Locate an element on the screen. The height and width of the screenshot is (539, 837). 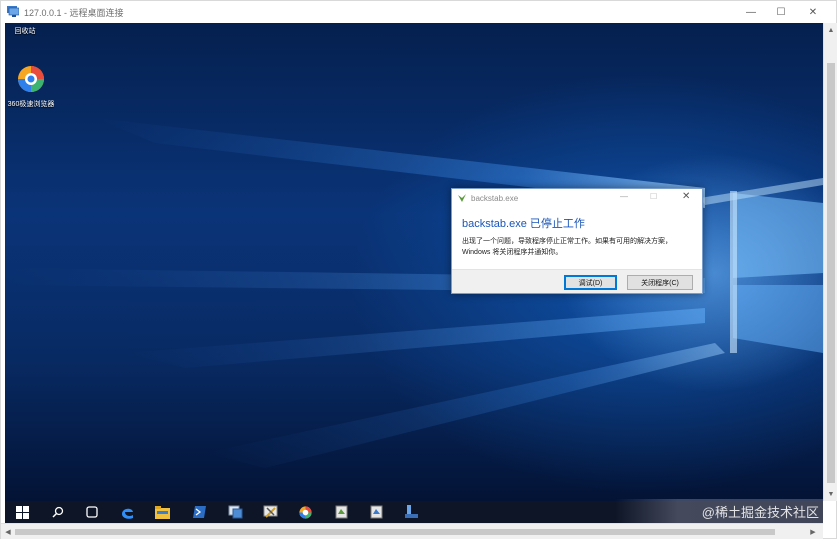
powershell-icon is located at coordinates (199, 512).